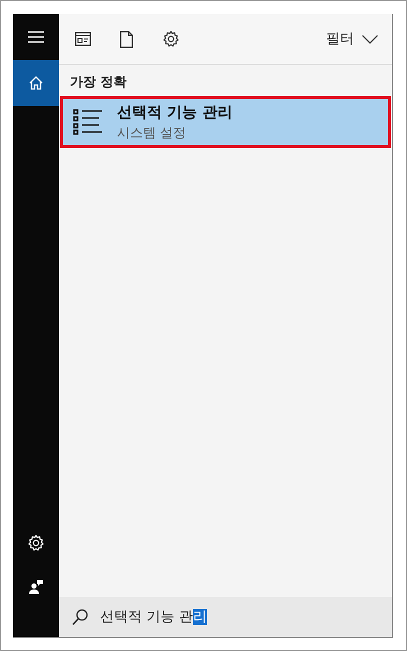 The image size is (407, 651). What do you see at coordinates (88, 122) in the screenshot?
I see `list-icon` at bounding box center [88, 122].